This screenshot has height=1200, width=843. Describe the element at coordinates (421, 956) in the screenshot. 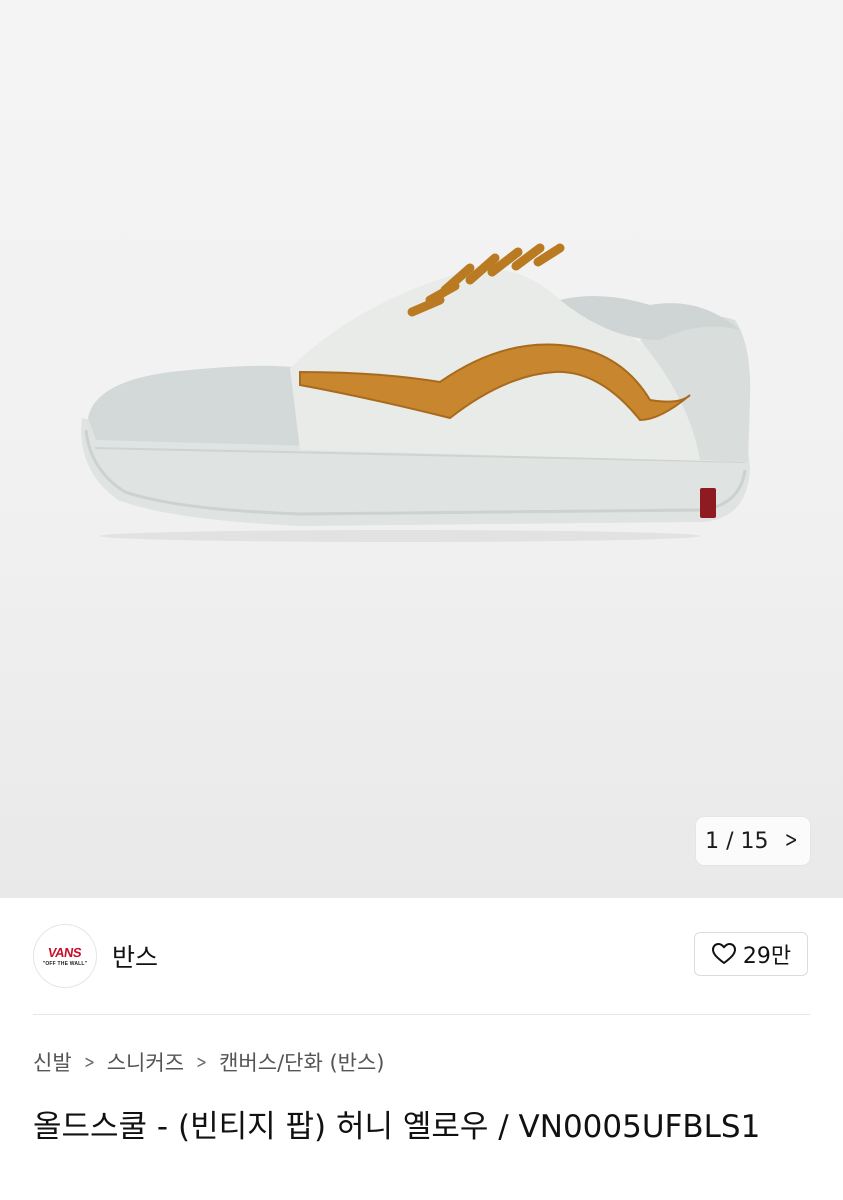

I see `brand-row: VANS "OFF THE WALL" 반스 29만` at that location.